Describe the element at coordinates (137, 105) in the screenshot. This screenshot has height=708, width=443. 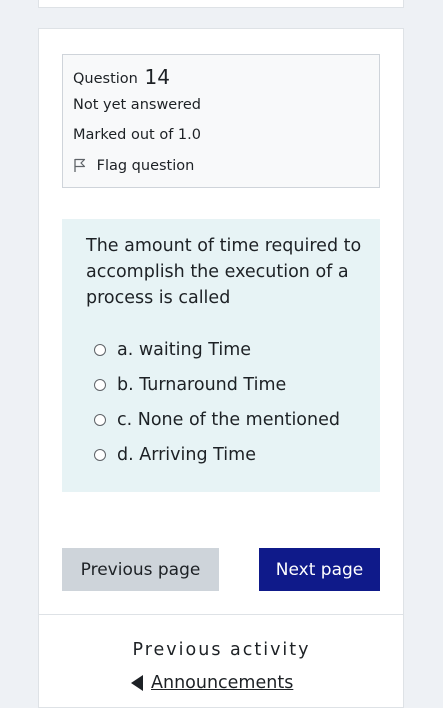
I see `question-status: Not yet answered` at that location.